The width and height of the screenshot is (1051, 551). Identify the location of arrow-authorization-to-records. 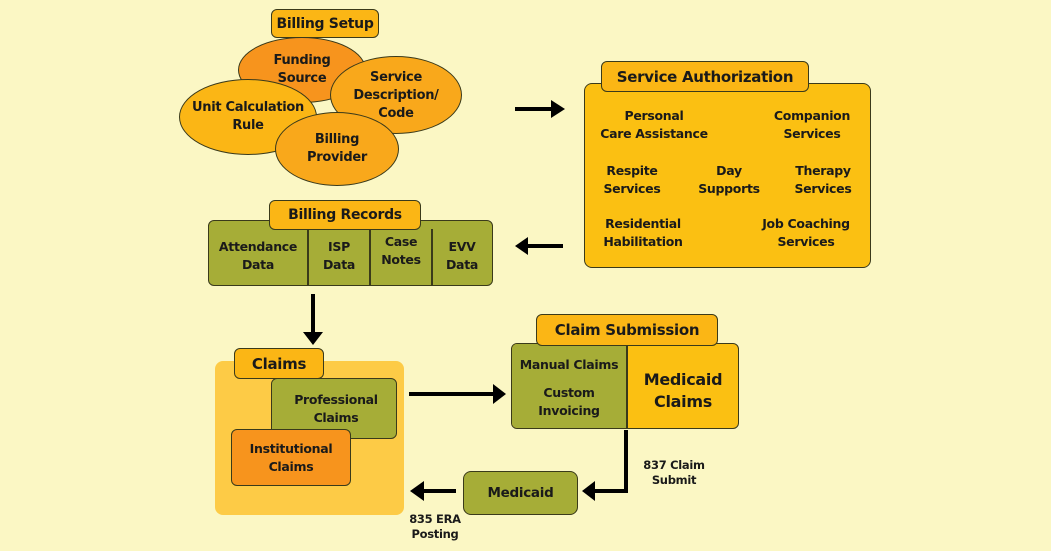
(539, 246).